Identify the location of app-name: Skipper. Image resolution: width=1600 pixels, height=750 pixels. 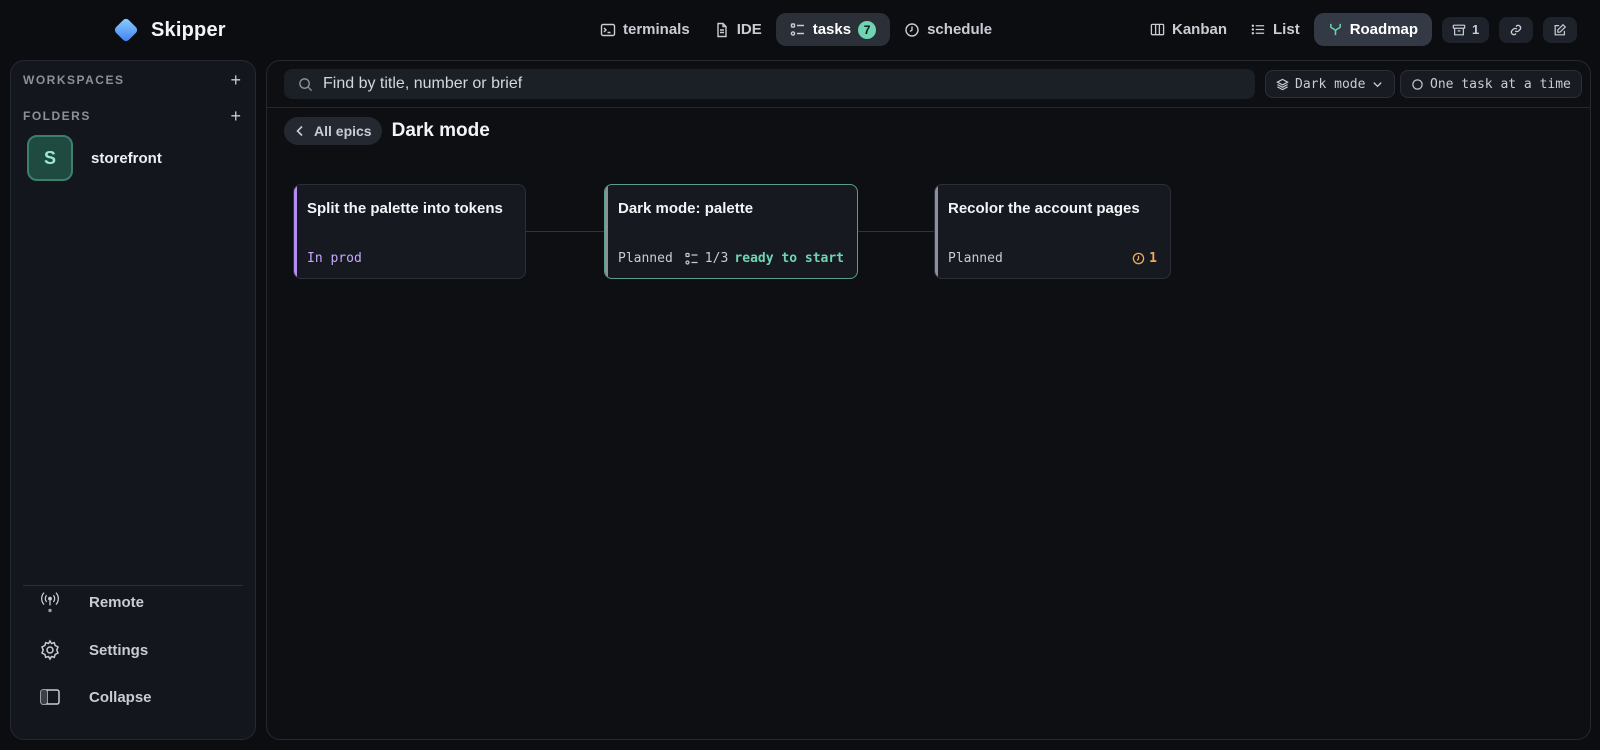
(188, 29).